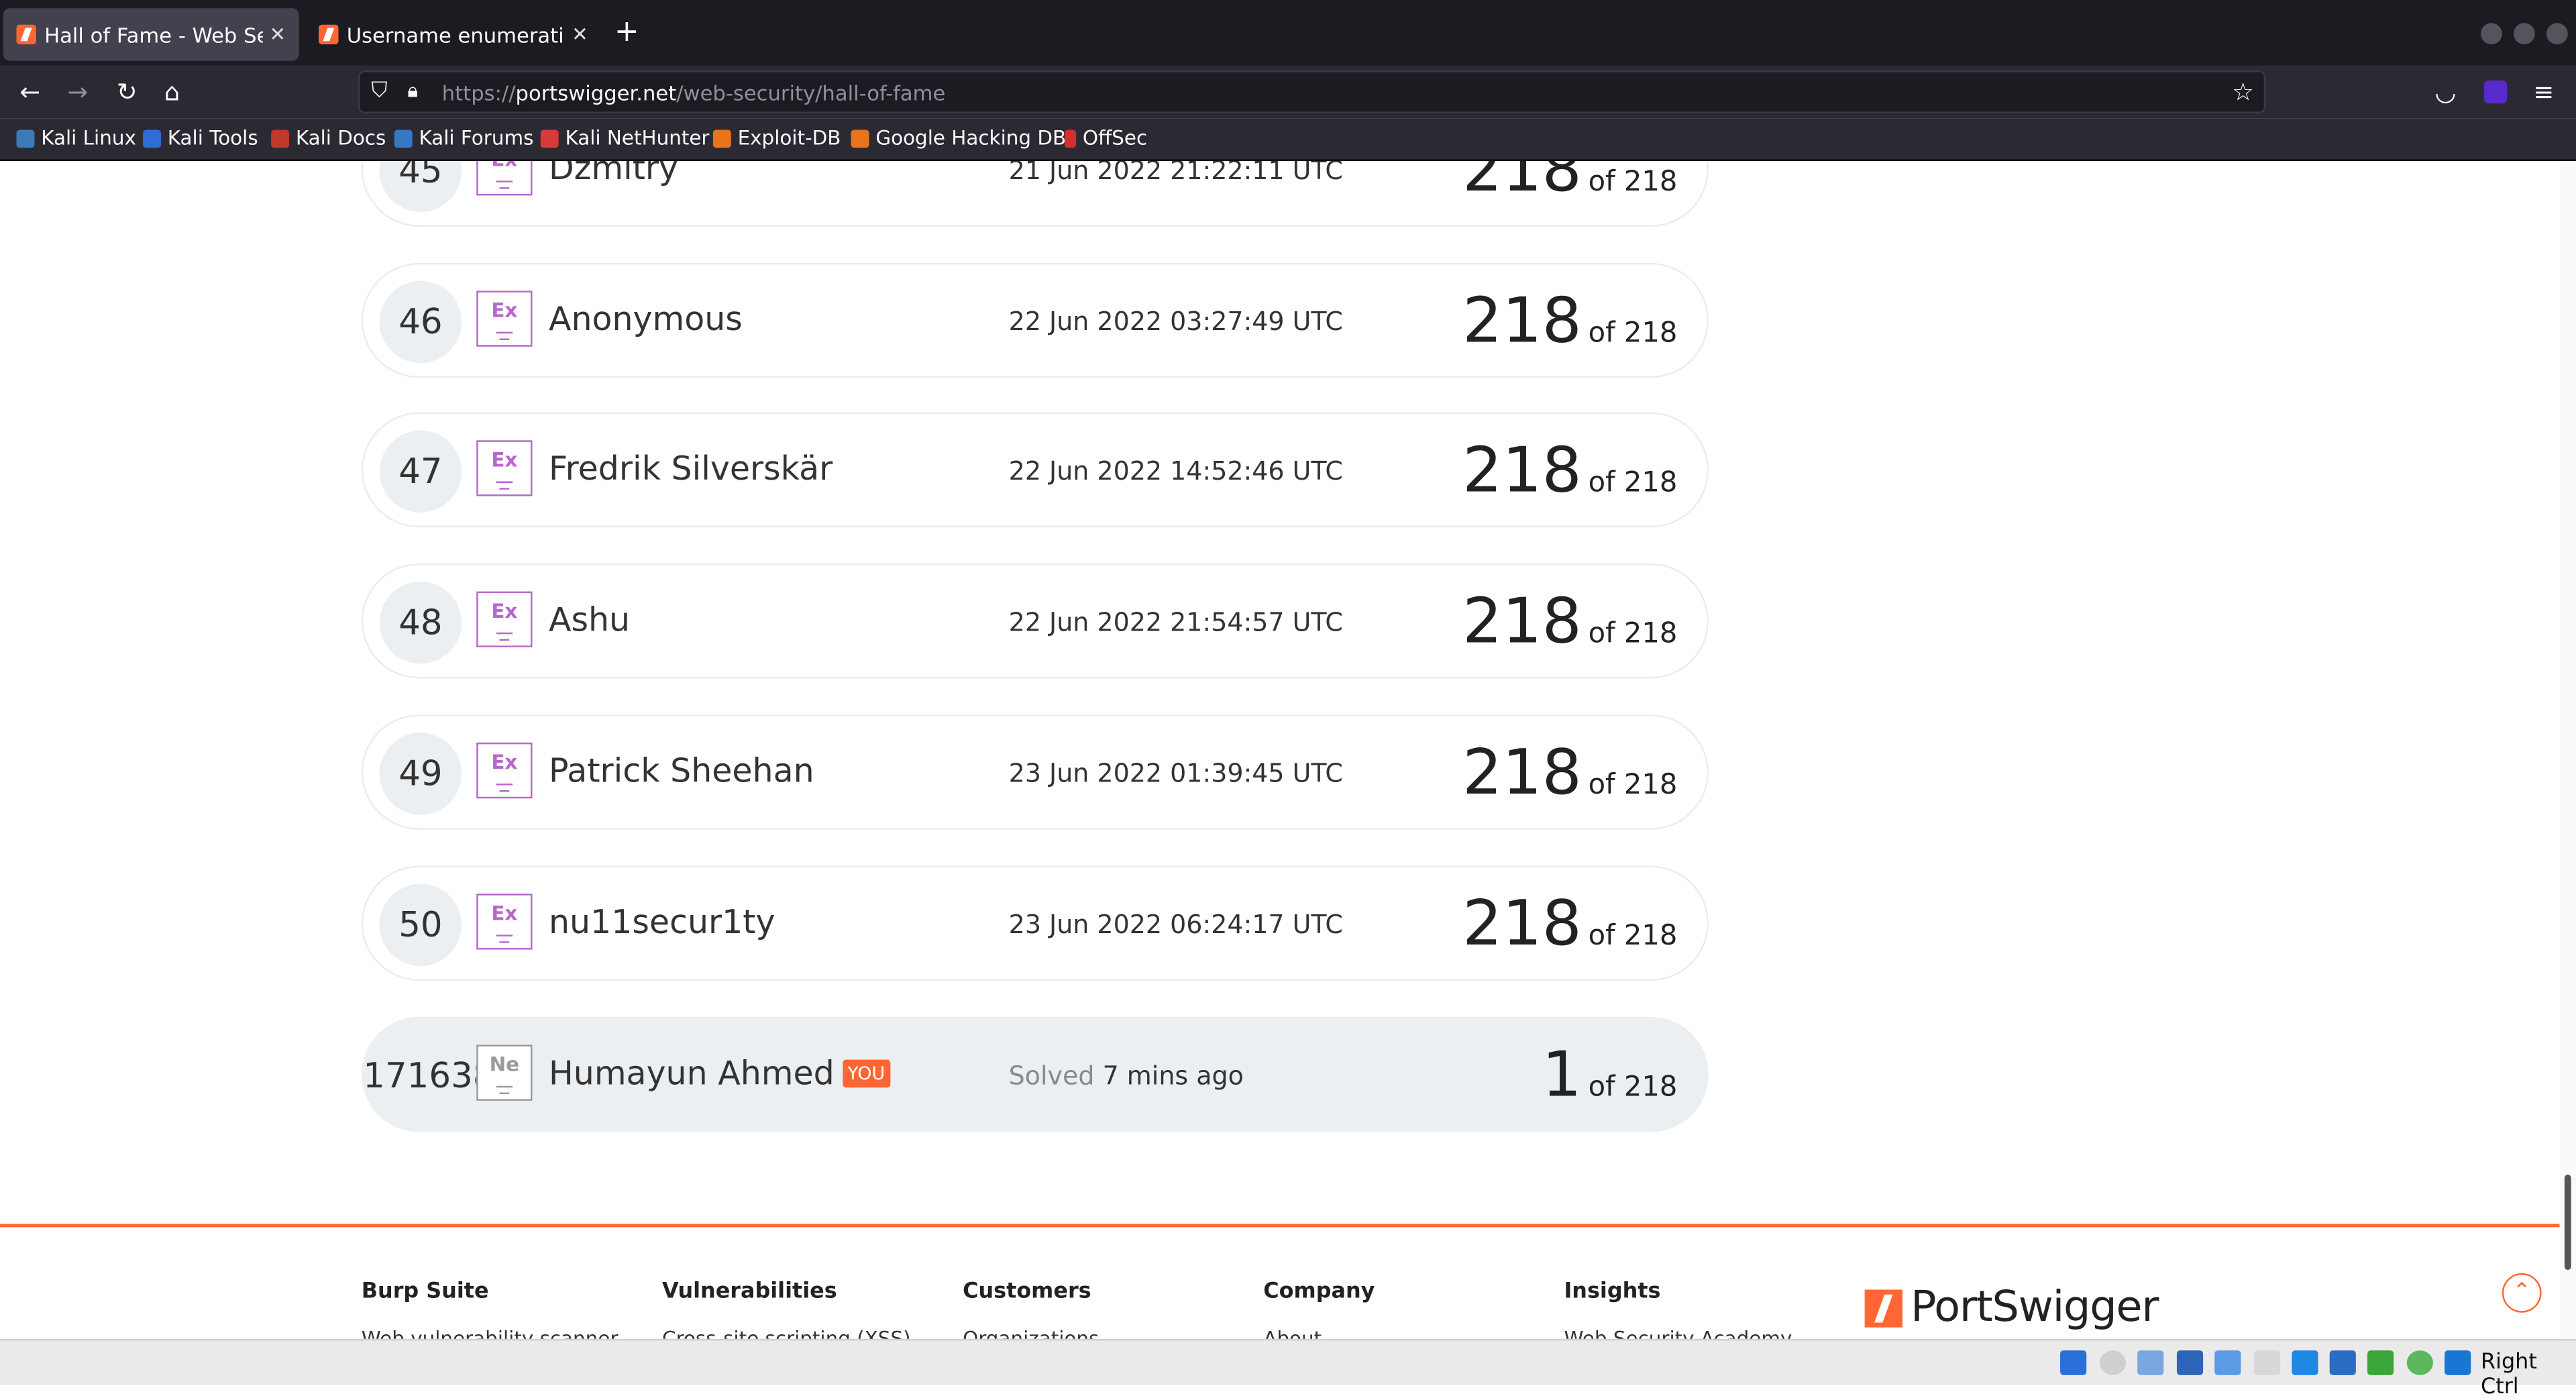 The image size is (2576, 1400). I want to click on footer-divider, so click(1280, 1226).